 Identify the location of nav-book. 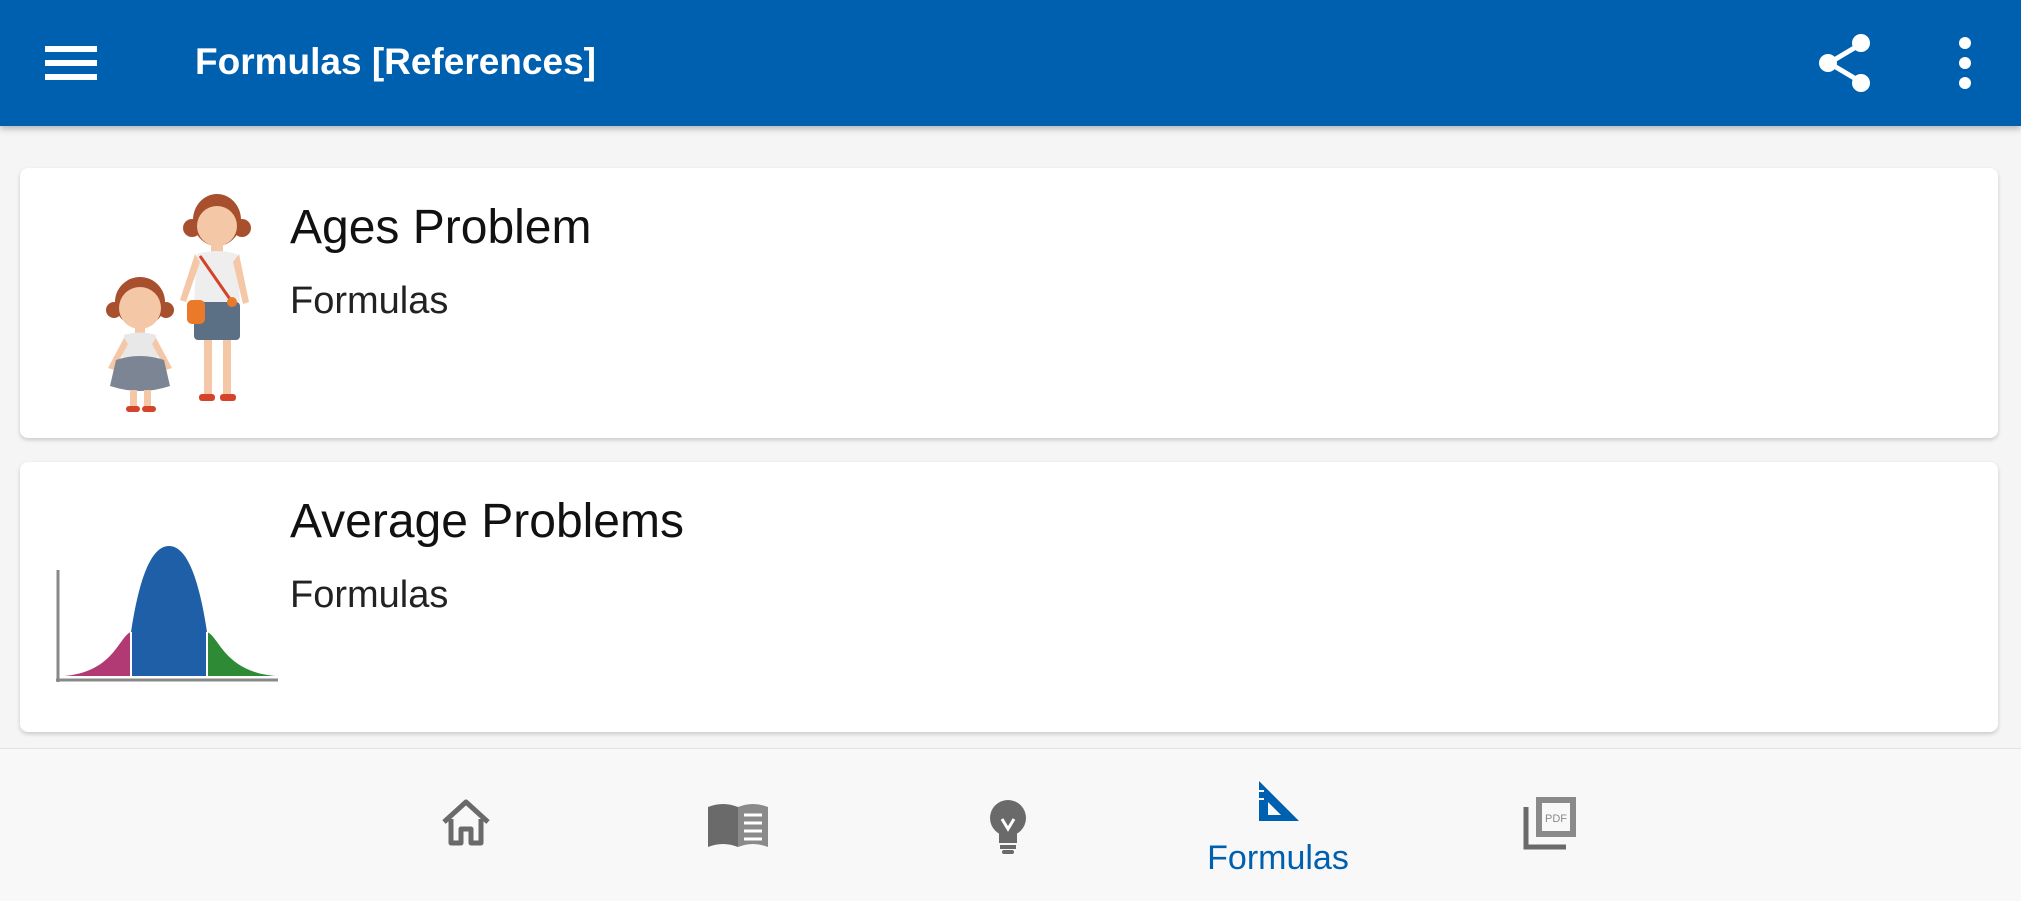
(738, 825).